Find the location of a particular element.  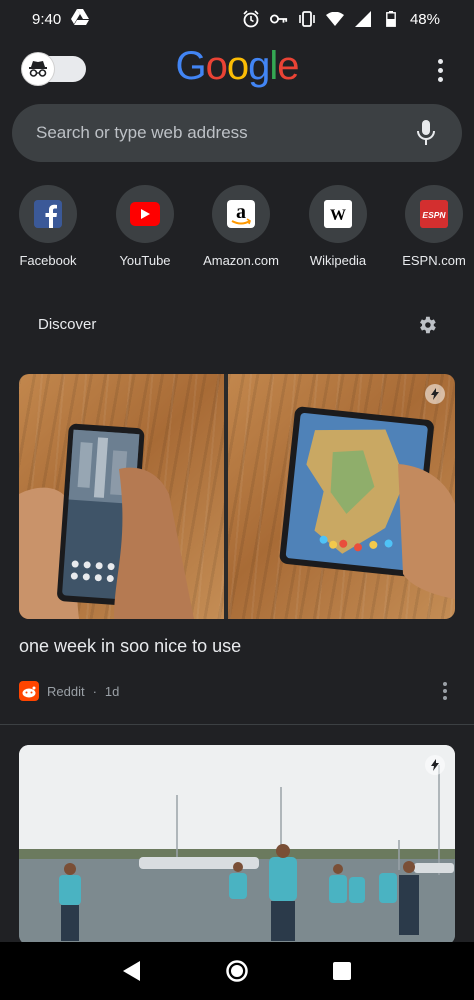

vibrate-icon is located at coordinates (307, 19).